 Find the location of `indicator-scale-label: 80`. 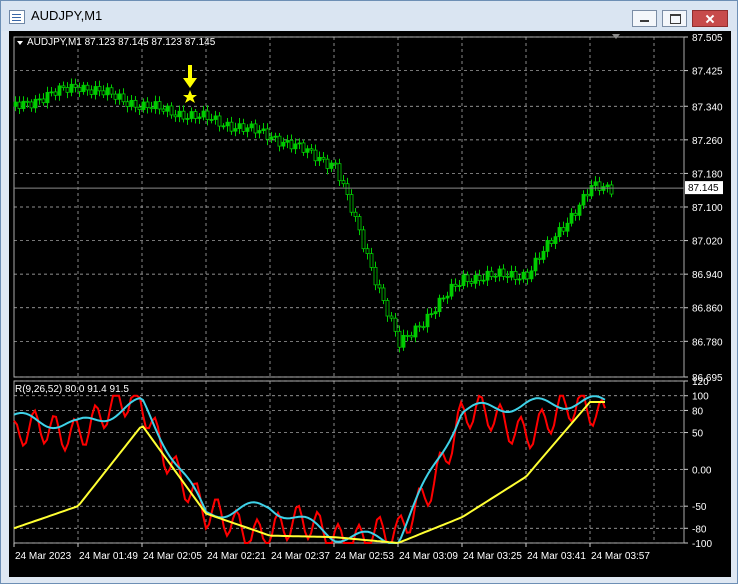

indicator-scale-label: 80 is located at coordinates (698, 411).